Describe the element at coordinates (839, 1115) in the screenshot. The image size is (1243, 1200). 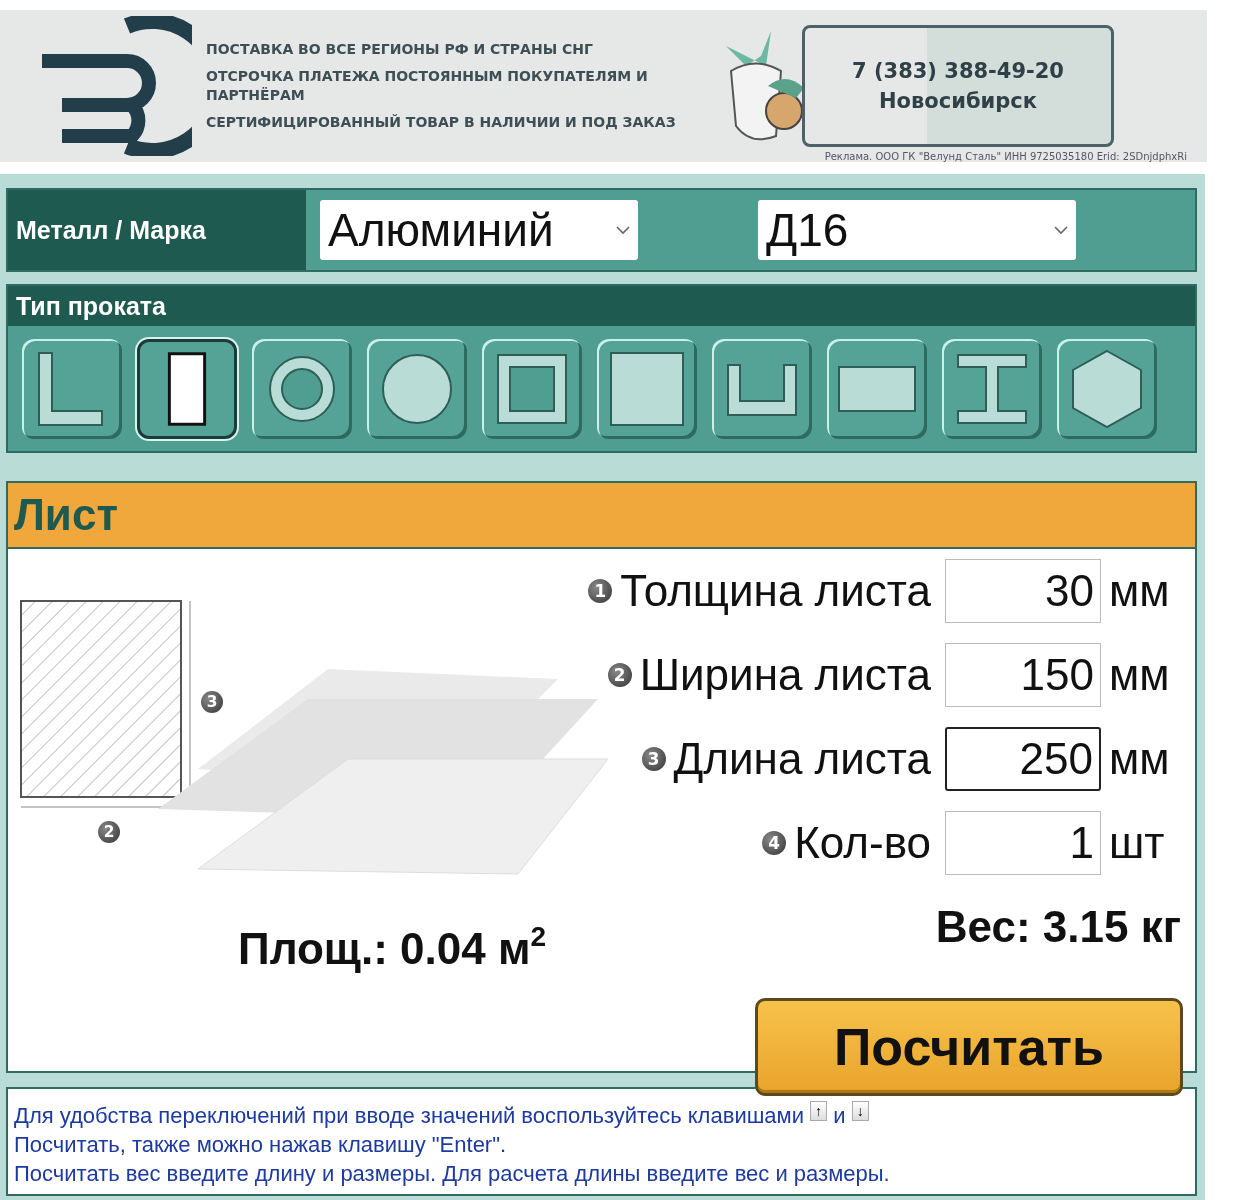
I see `info-text: и` at that location.